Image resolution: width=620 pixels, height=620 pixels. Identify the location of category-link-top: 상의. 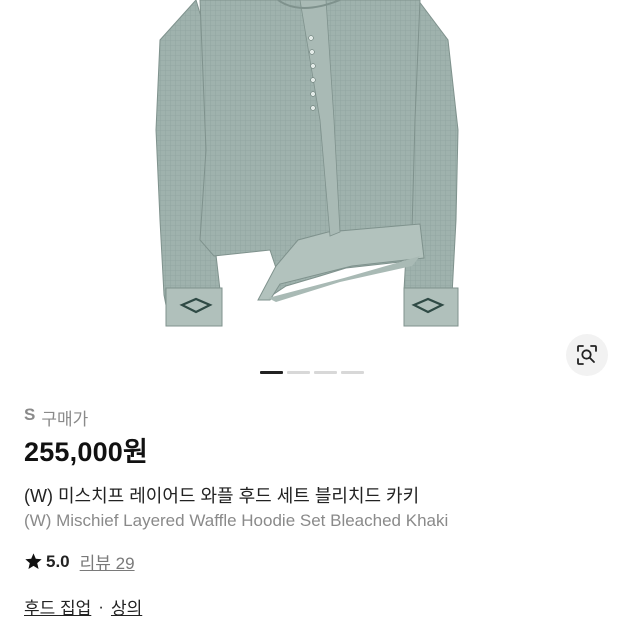
(126, 606).